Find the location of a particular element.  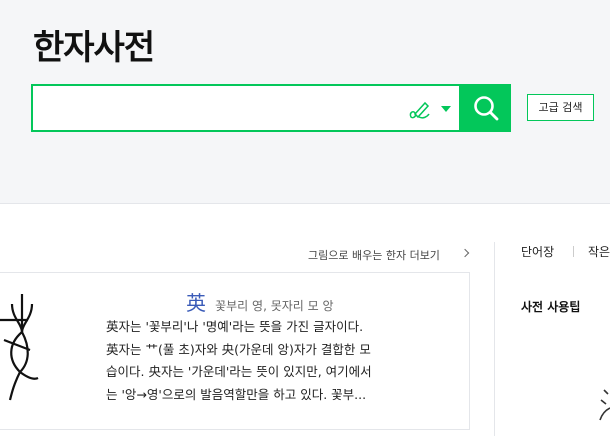

caret-down-icon is located at coordinates (446, 109).